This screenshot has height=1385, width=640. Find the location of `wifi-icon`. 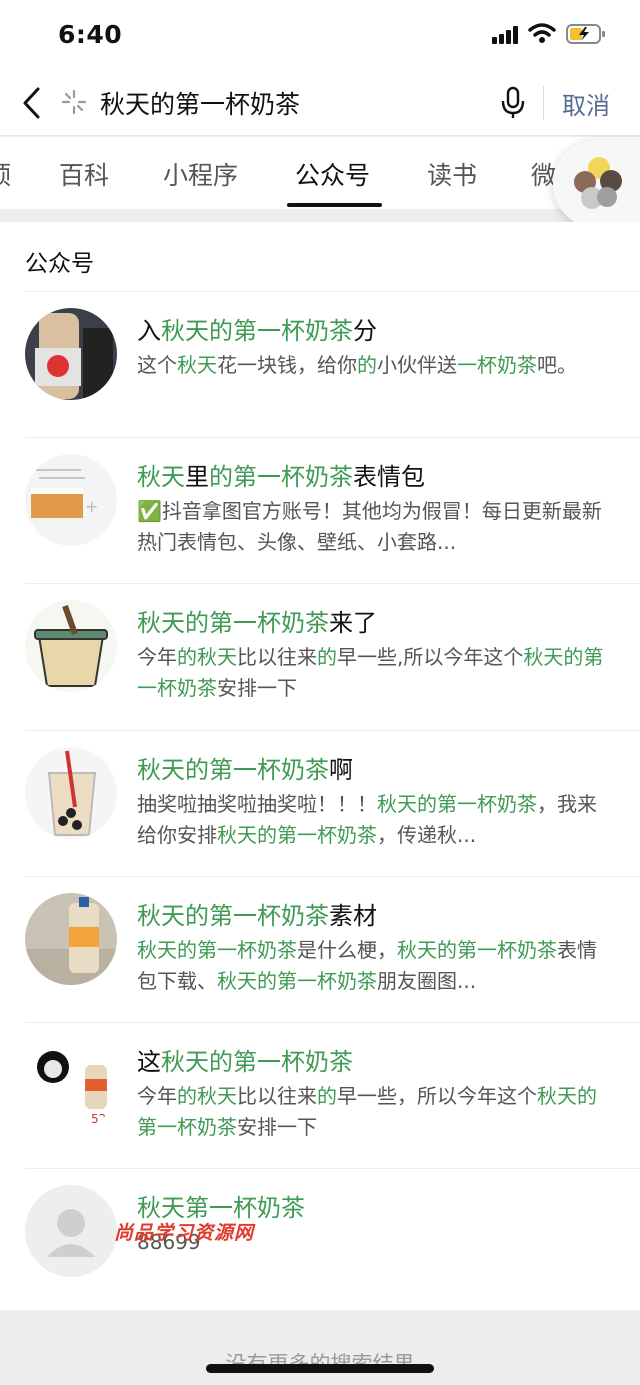

wifi-icon is located at coordinates (542, 33).